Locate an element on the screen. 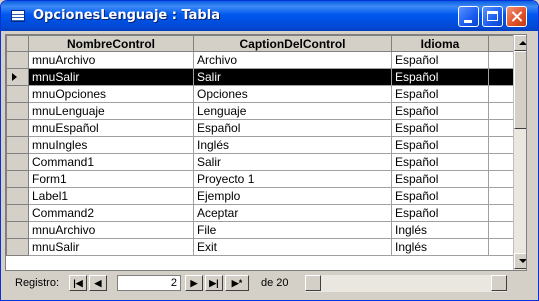 The height and width of the screenshot is (301, 539). title-bar: OpcionesLenguaje : Tabla is located at coordinates (269, 16).